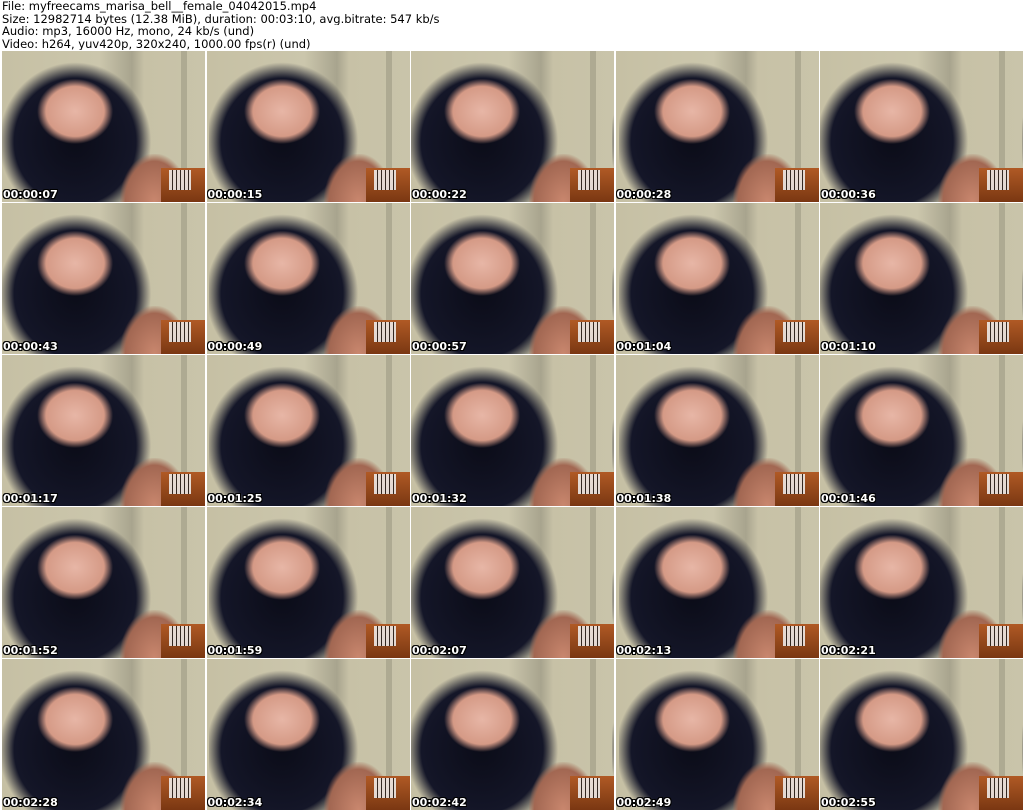 The image size is (1024, 811). What do you see at coordinates (717, 582) in the screenshot?
I see `video-frame-thumbnail: 00:02:13` at bounding box center [717, 582].